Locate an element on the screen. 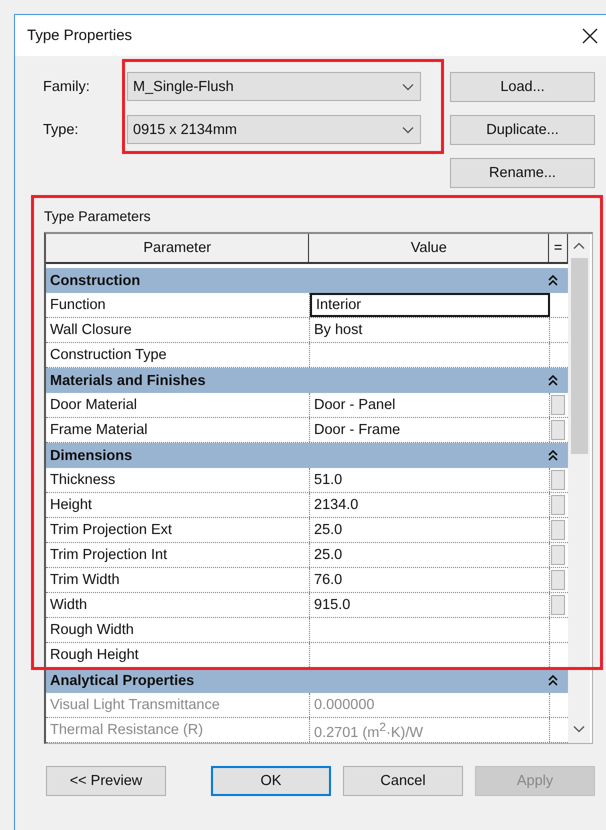 The image size is (606, 830). table-cell: Function is located at coordinates (178, 305).